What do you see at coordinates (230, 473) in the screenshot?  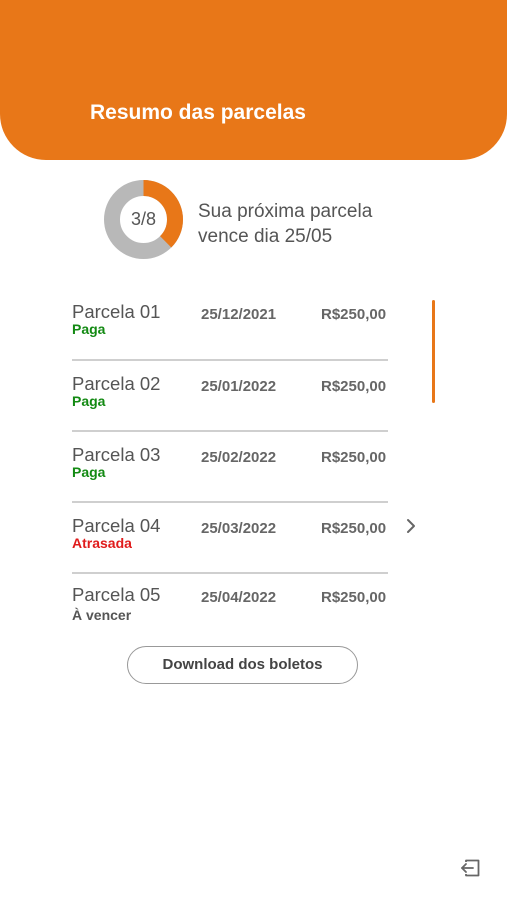 I see `installment-row: Parcela 03 Paga 25/02/2022 R$250,00` at bounding box center [230, 473].